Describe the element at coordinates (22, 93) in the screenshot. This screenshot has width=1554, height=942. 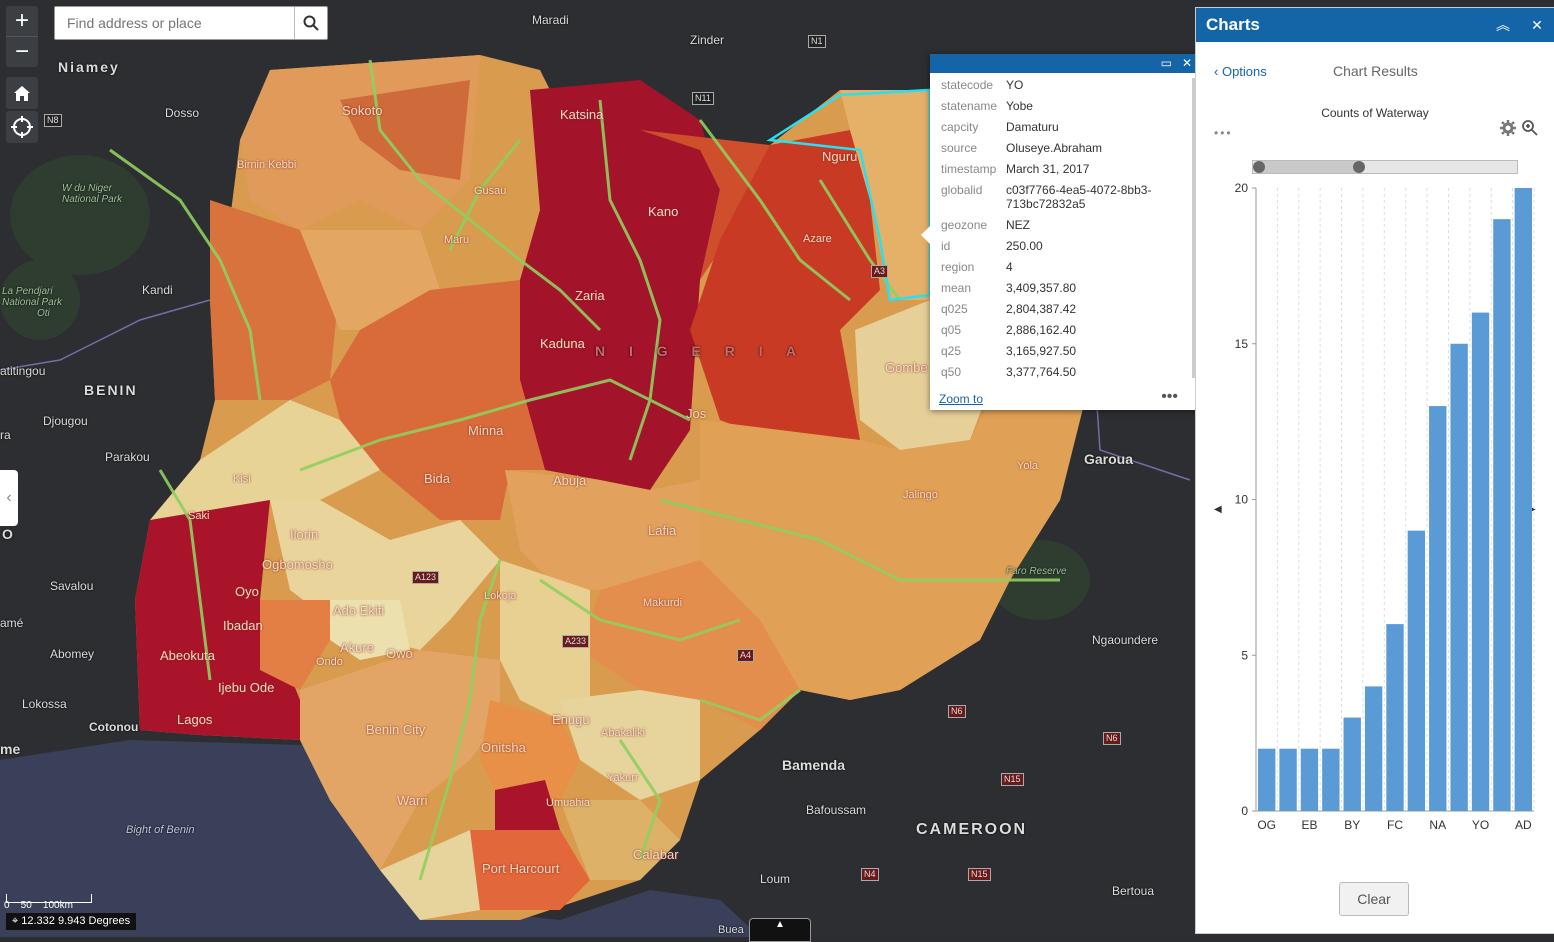
I see `home-button` at that location.